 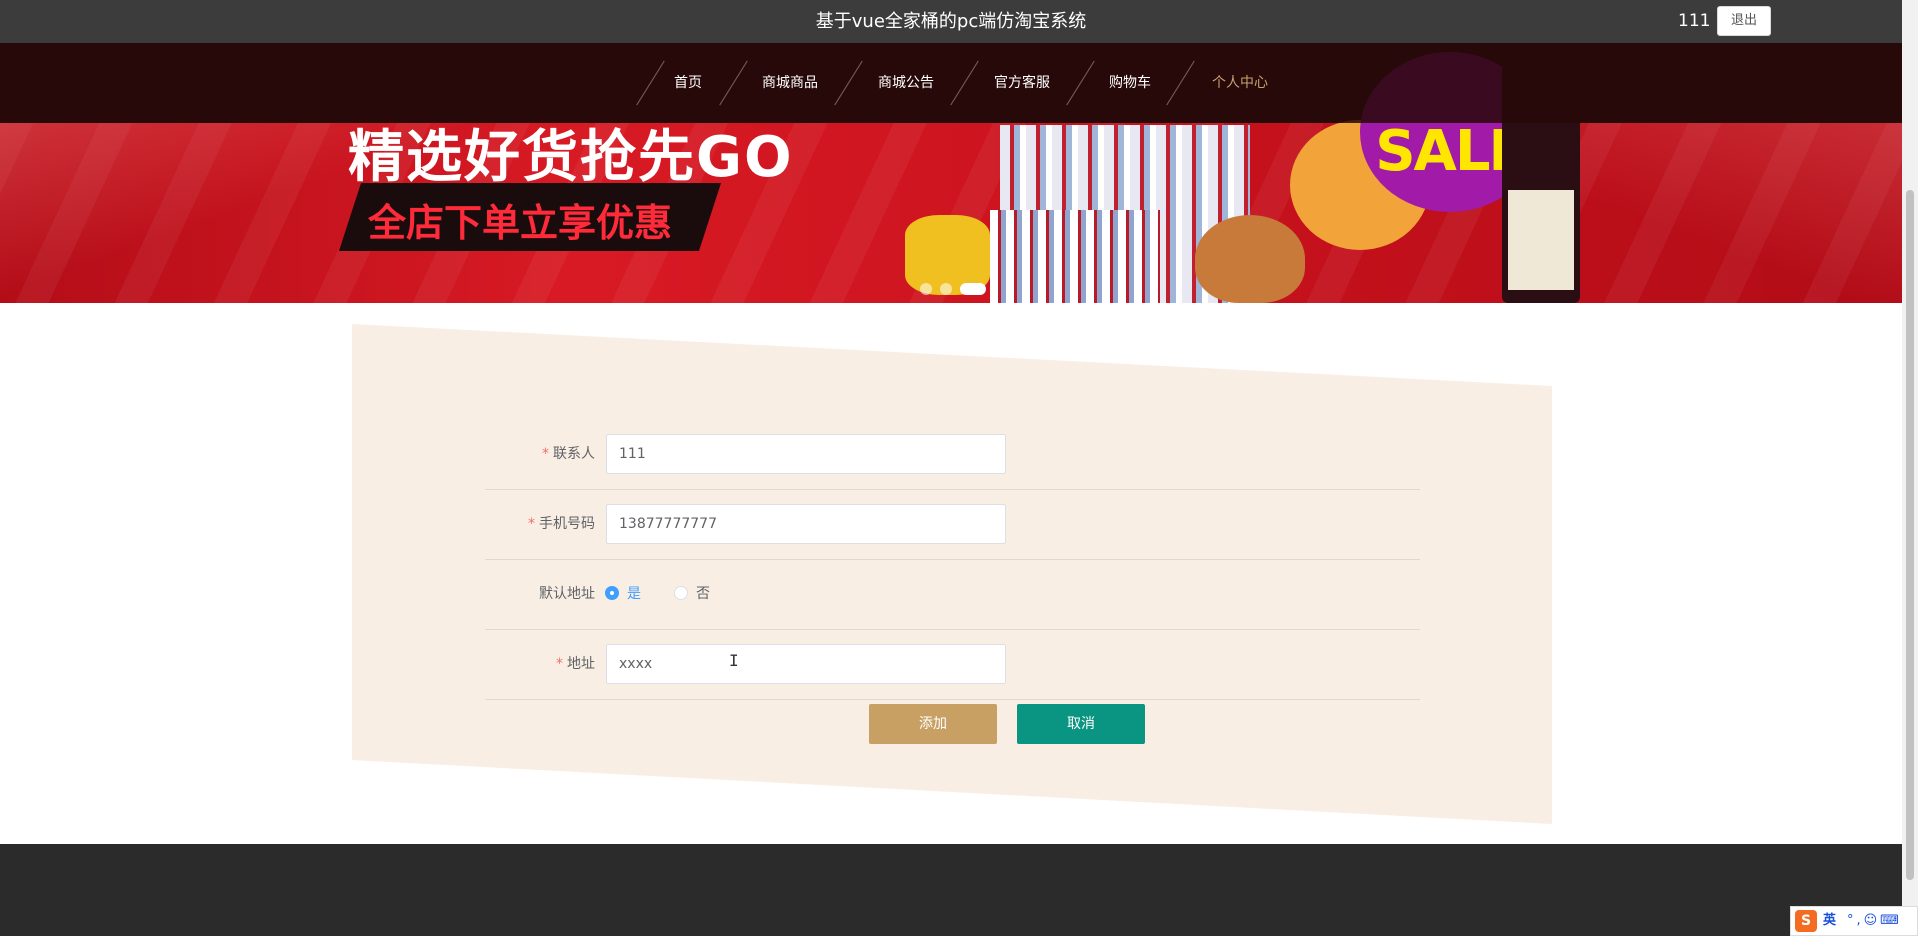 I want to click on contact-input, so click(x=806, y=454).